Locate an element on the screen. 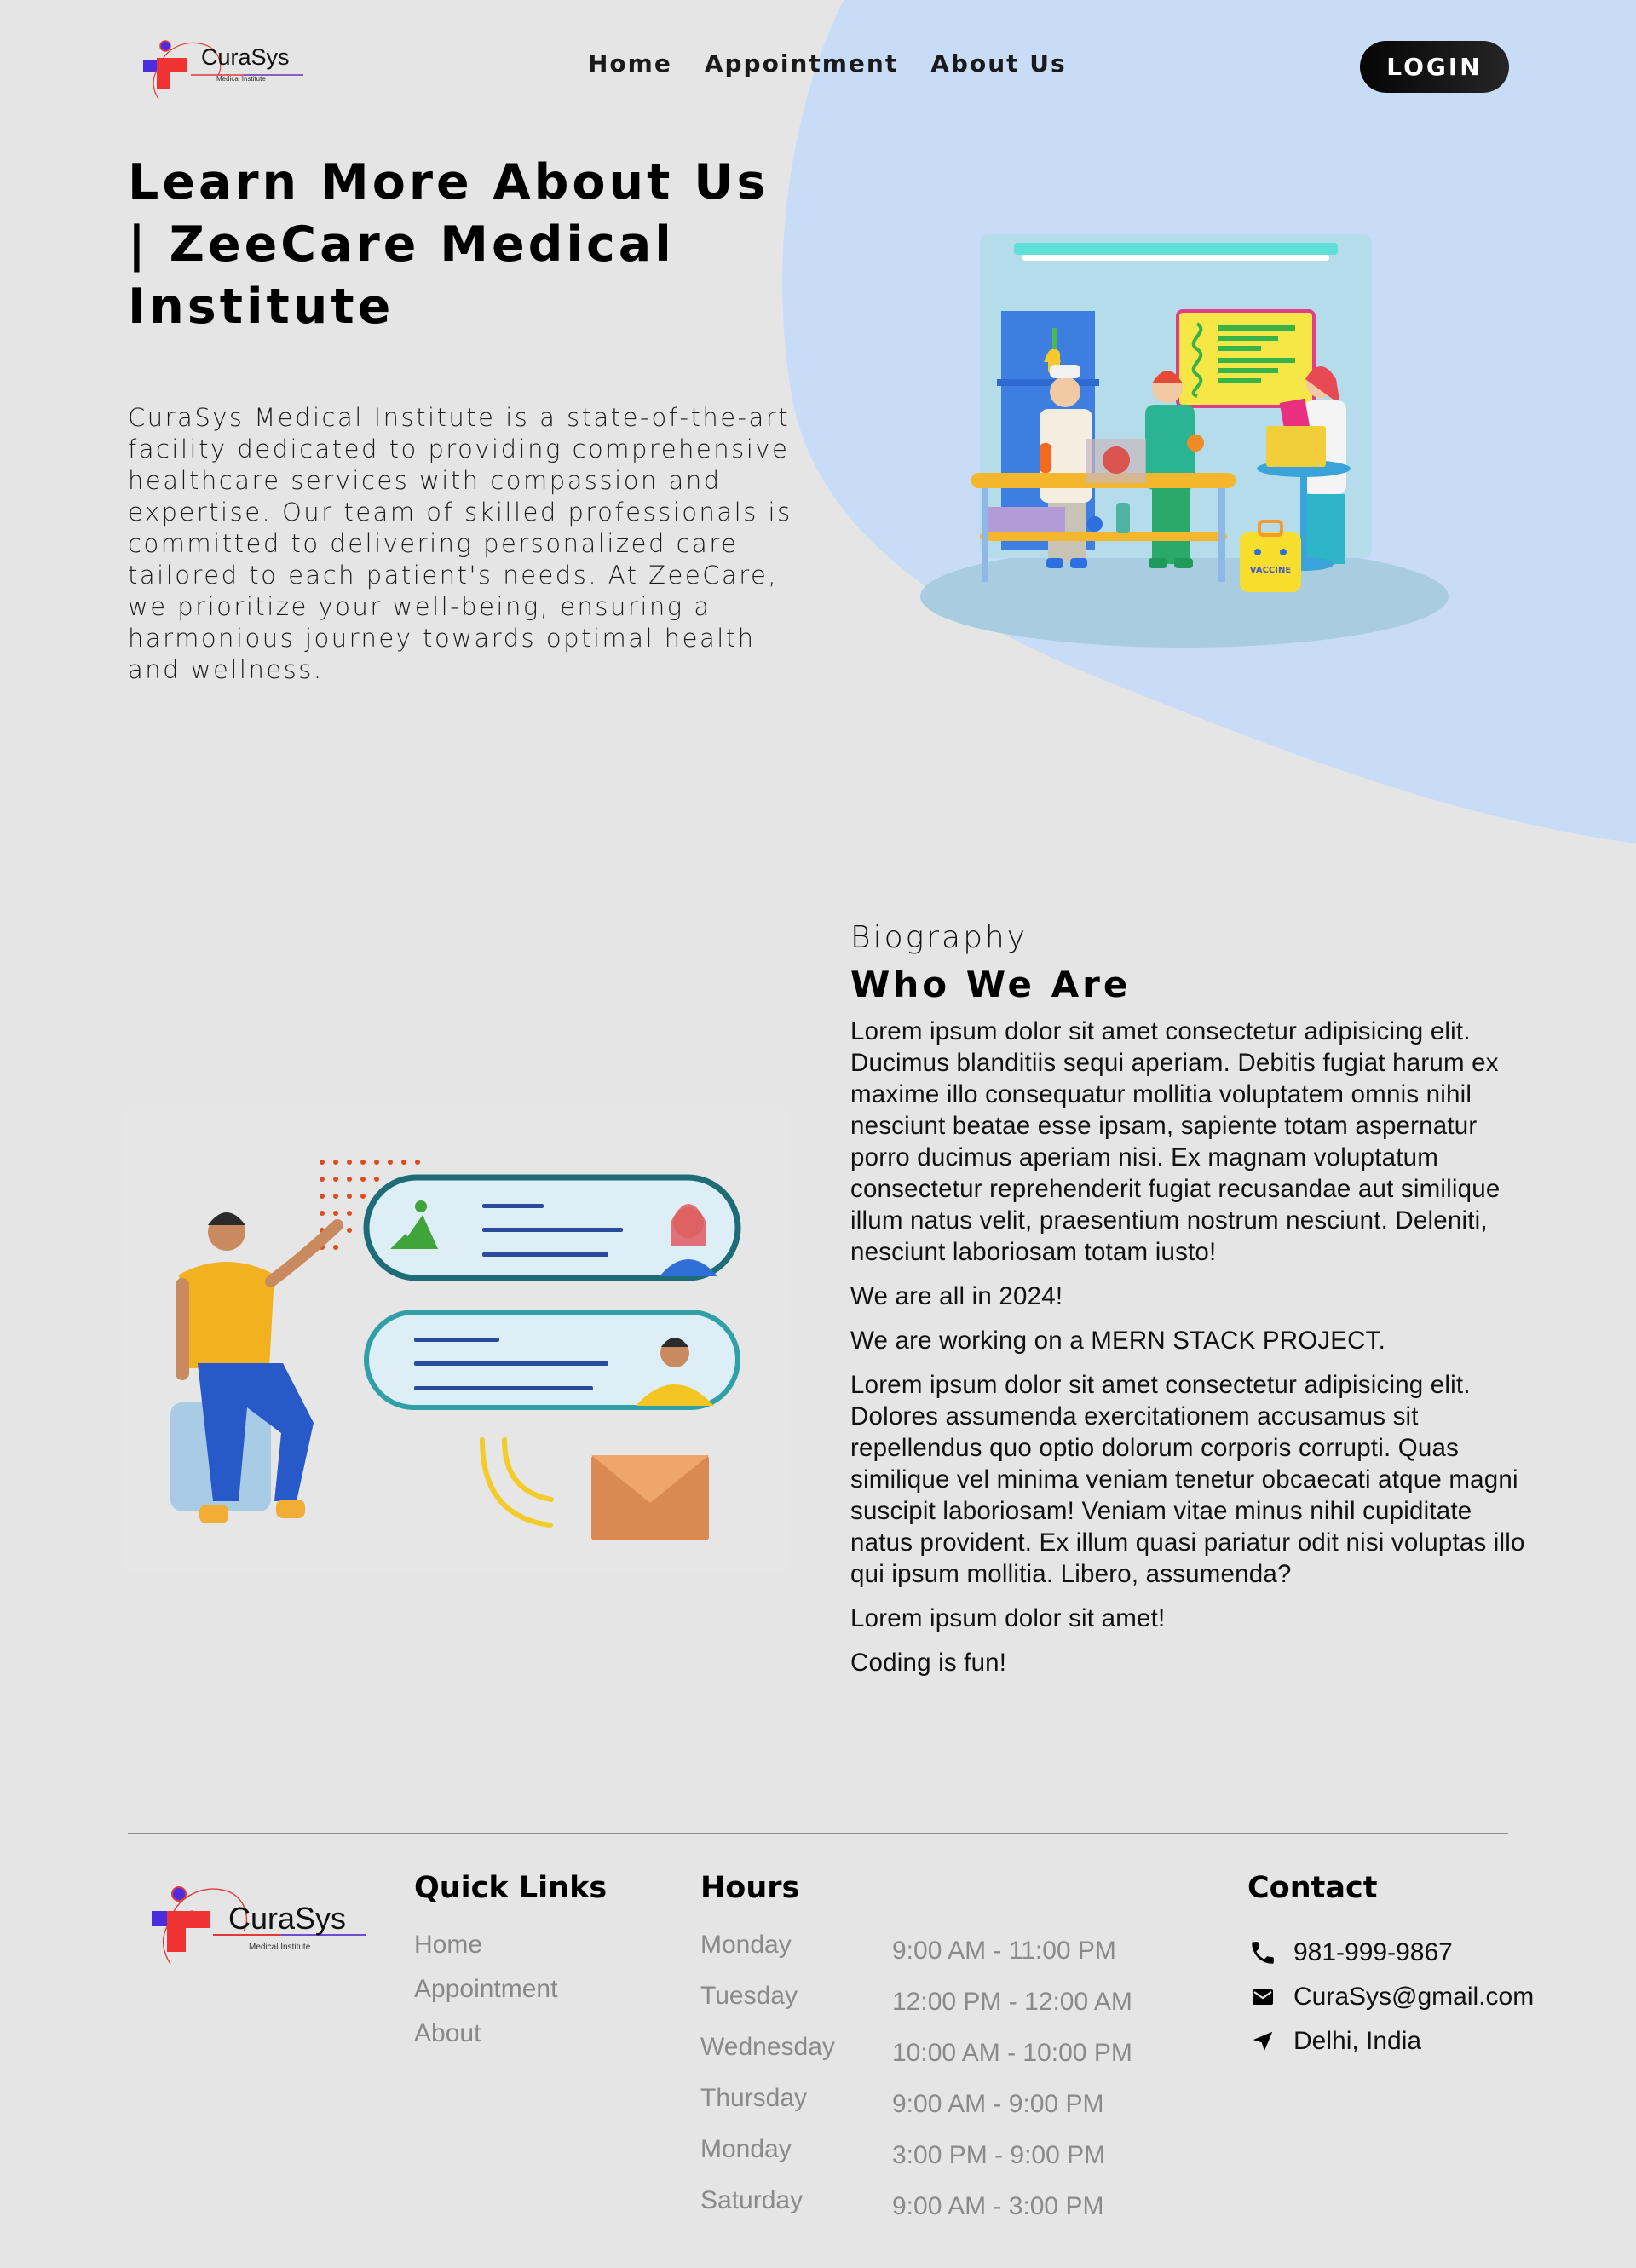  bio-paragraph: We are all in 2024! is located at coordinates (957, 1296).